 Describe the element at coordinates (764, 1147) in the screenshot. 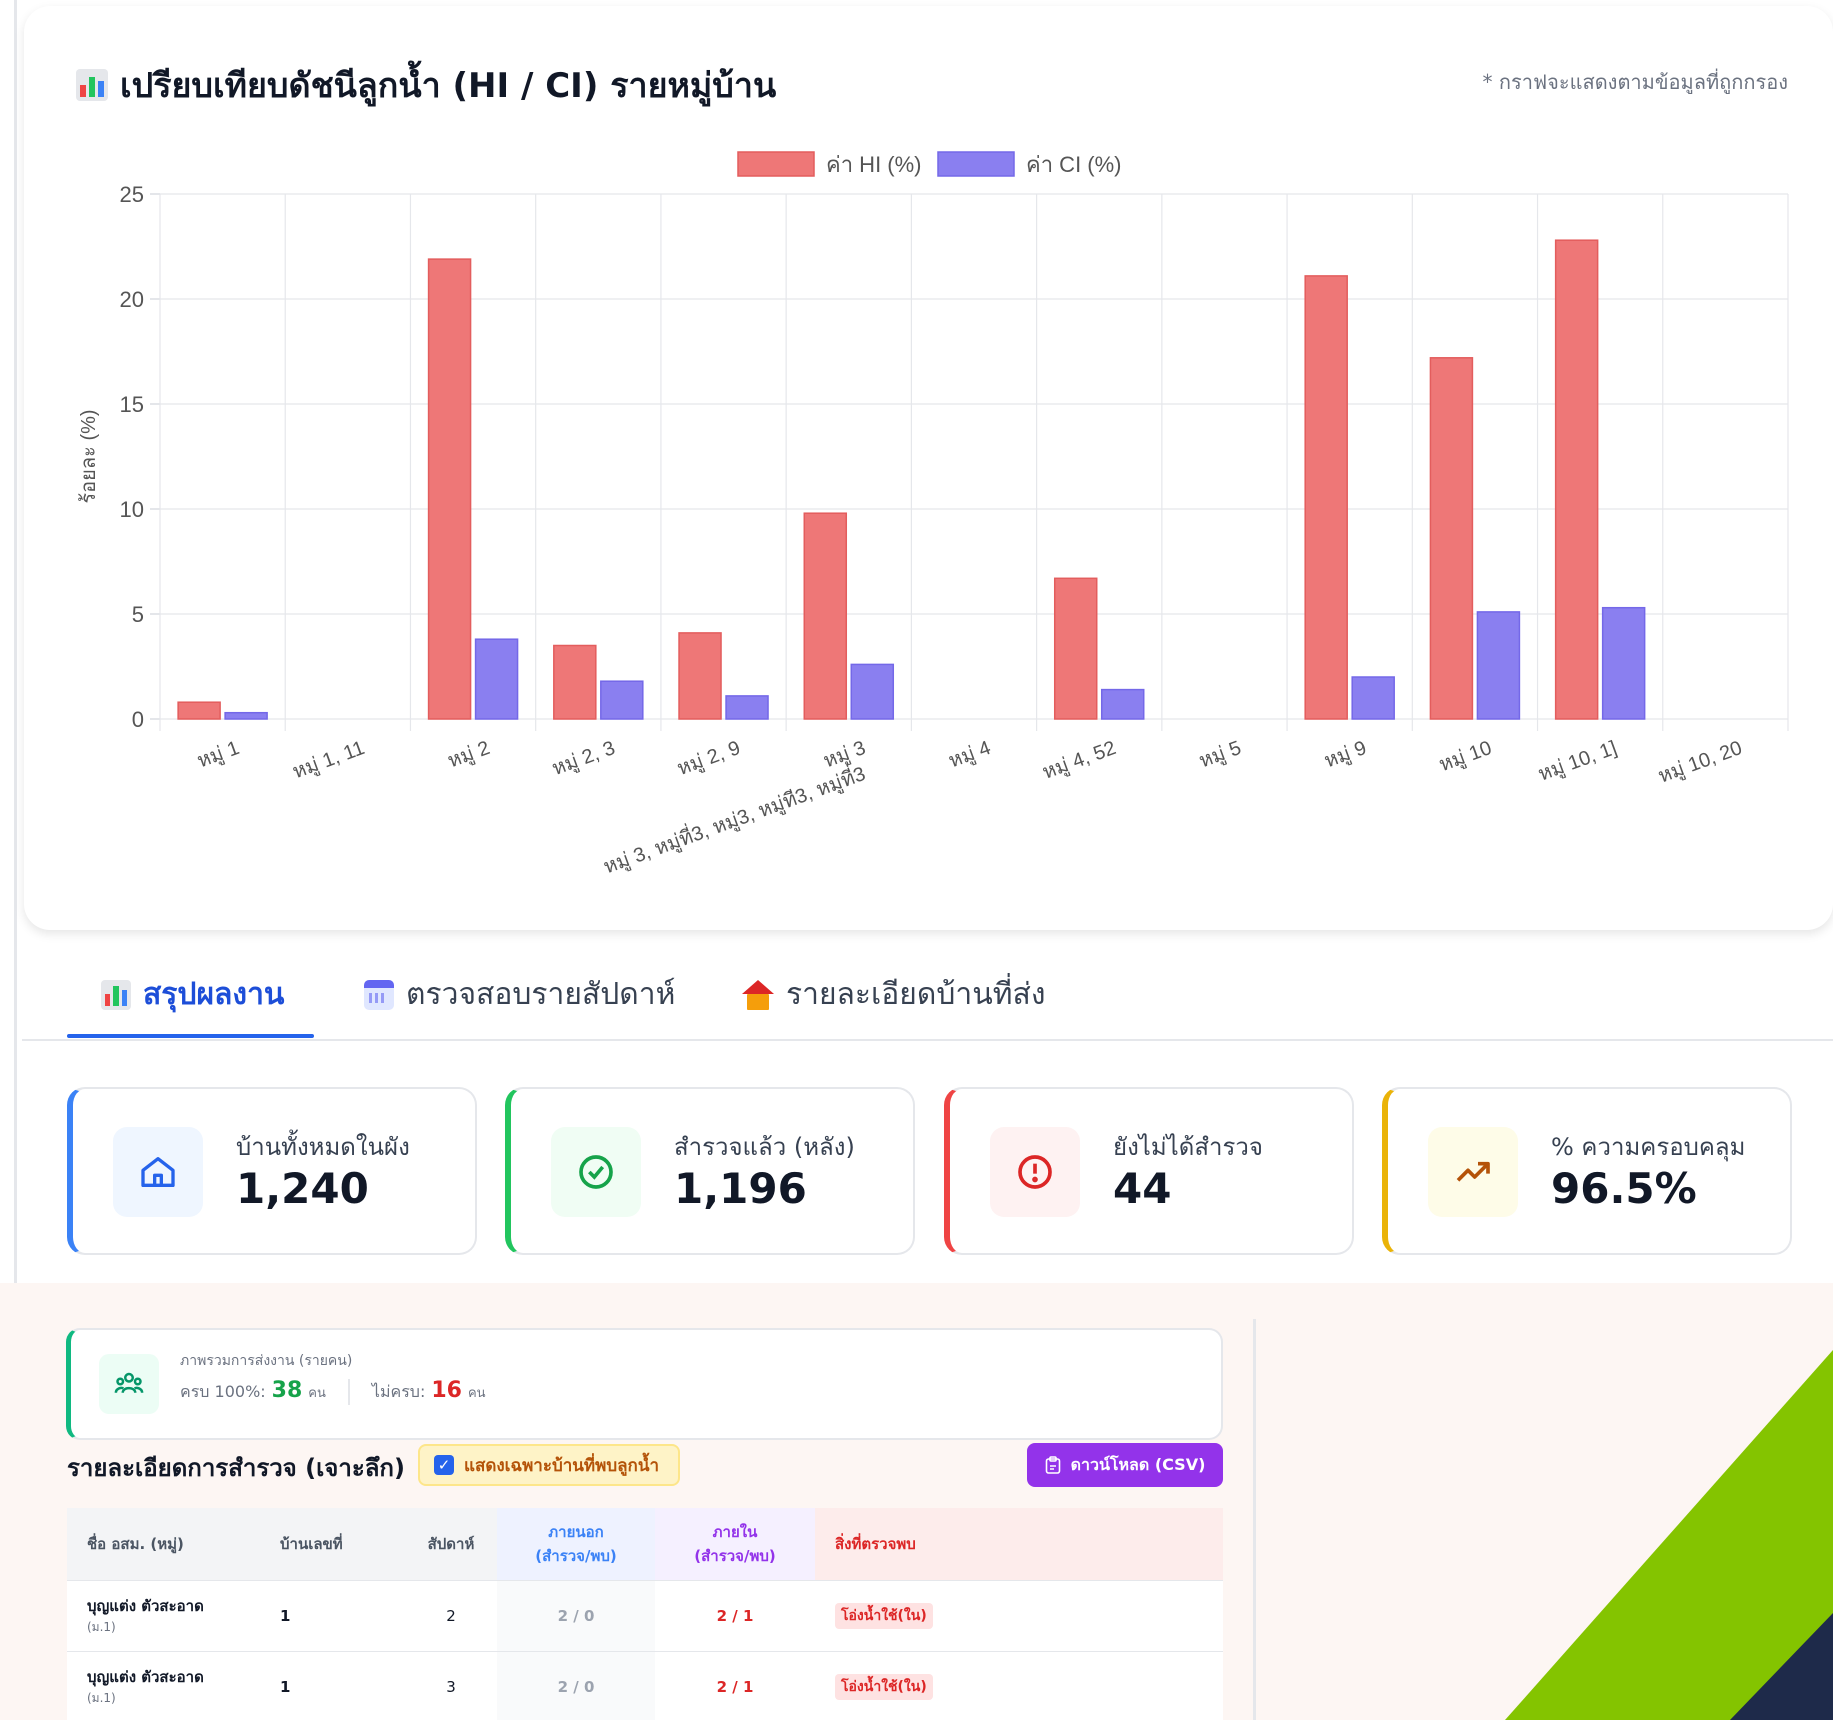

I see `stat-label: สำรวจแล้ว (หลัง)` at that location.